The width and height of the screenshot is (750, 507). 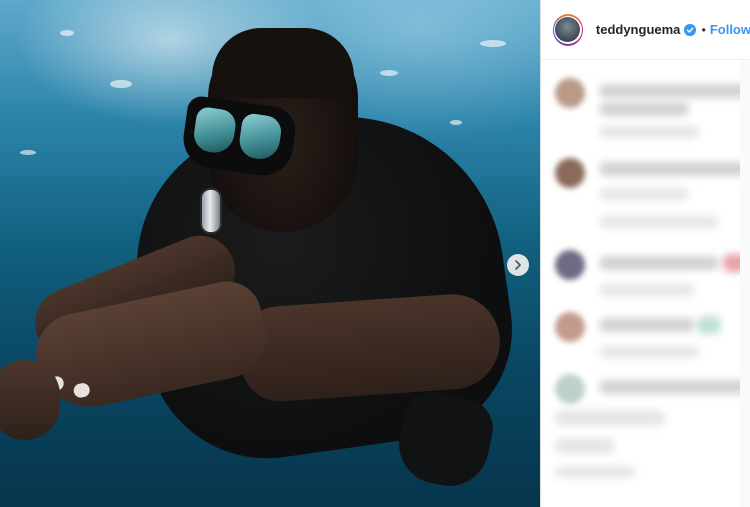 What do you see at coordinates (730, 29) in the screenshot?
I see `follow-button: Follow` at bounding box center [730, 29].